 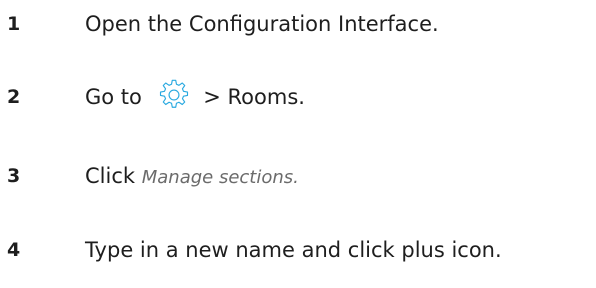 What do you see at coordinates (14, 176) in the screenshot?
I see `step-number: 3` at bounding box center [14, 176].